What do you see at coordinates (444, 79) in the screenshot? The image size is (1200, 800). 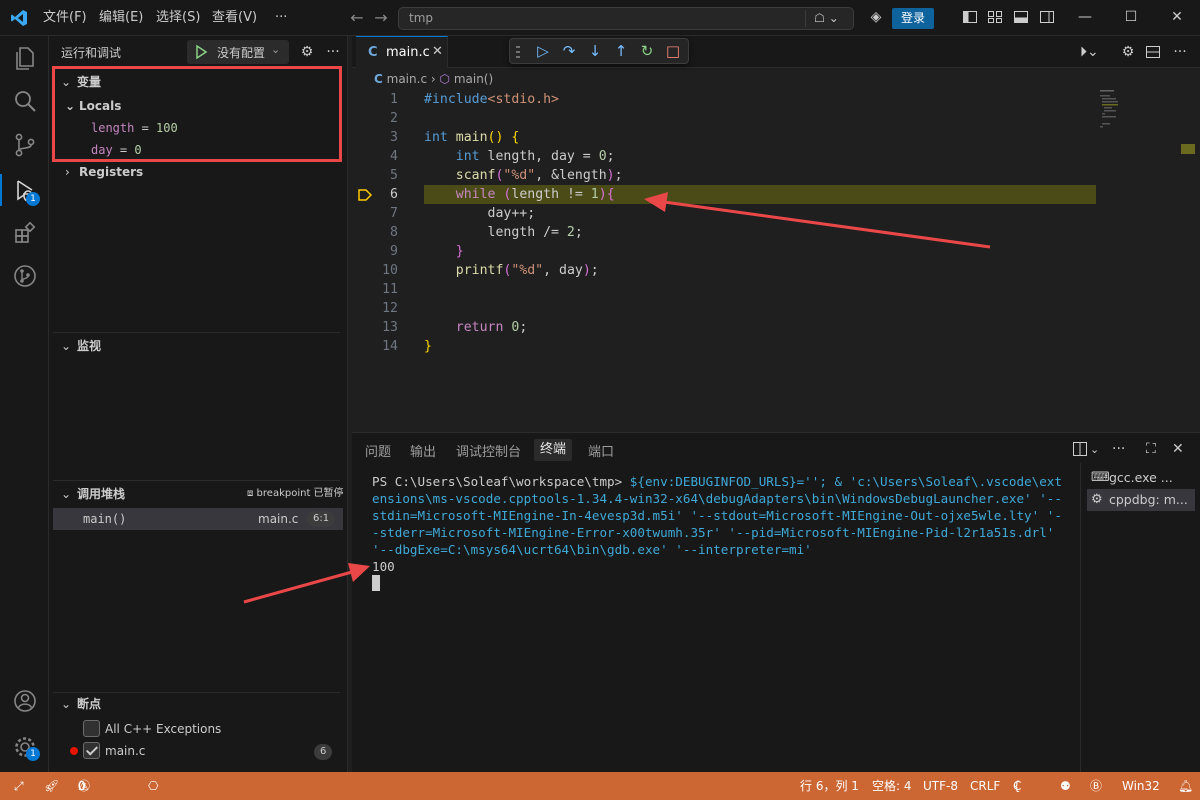 I see `cube-symbol-icon: ⬡` at bounding box center [444, 79].